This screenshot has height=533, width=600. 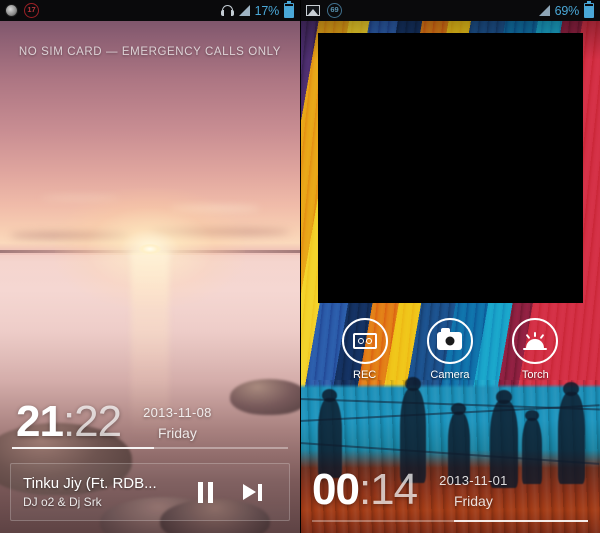 I want to click on torch-icon, so click(x=535, y=341).